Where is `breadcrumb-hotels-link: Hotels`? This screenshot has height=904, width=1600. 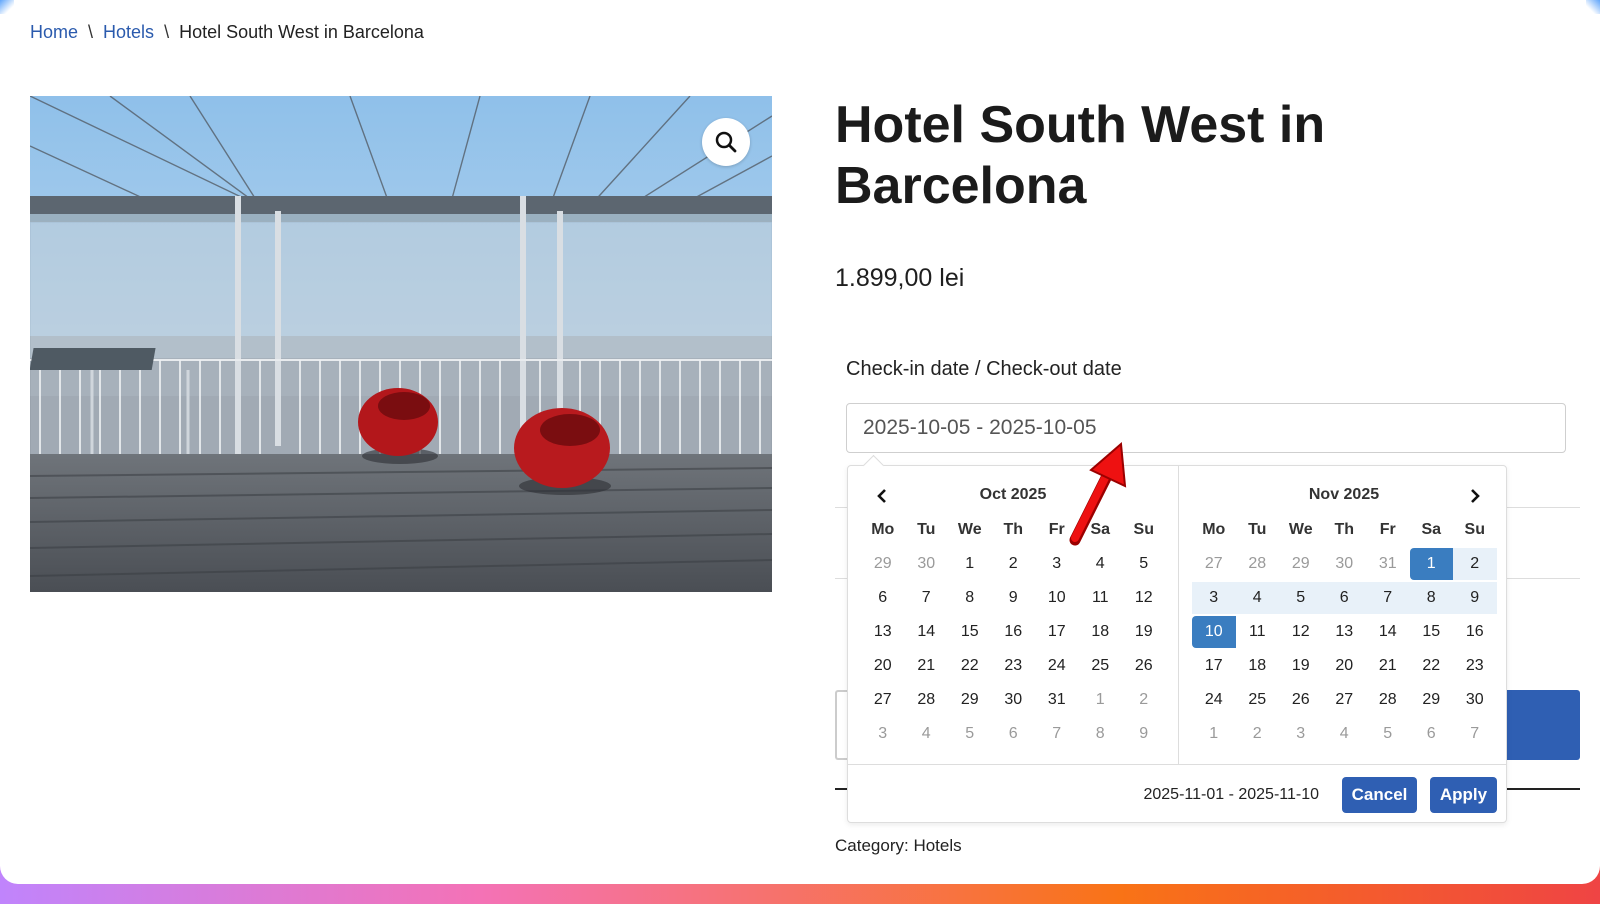
breadcrumb-hotels-link: Hotels is located at coordinates (128, 32).